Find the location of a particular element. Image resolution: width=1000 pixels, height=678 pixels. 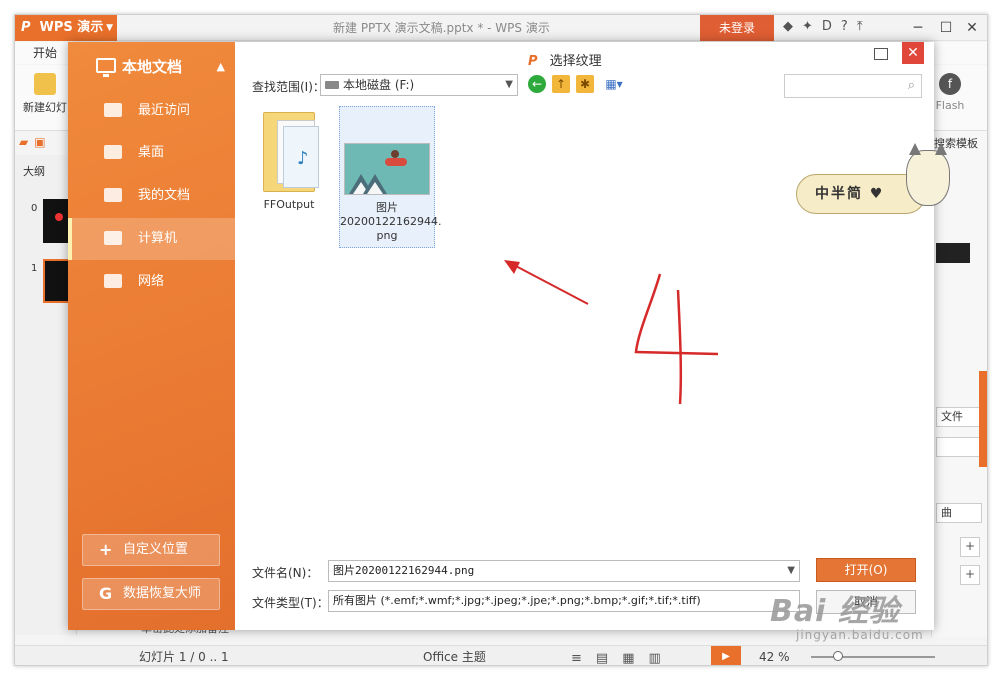

filename-input: 图片20200122162944.png ▼ is located at coordinates (564, 571).